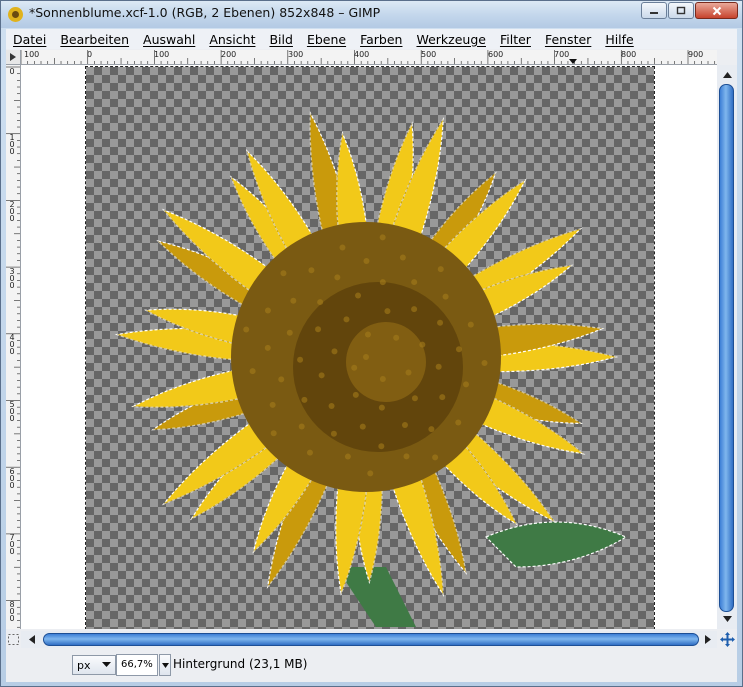  What do you see at coordinates (326, 39) in the screenshot?
I see `menu-ebene: Ebene` at bounding box center [326, 39].